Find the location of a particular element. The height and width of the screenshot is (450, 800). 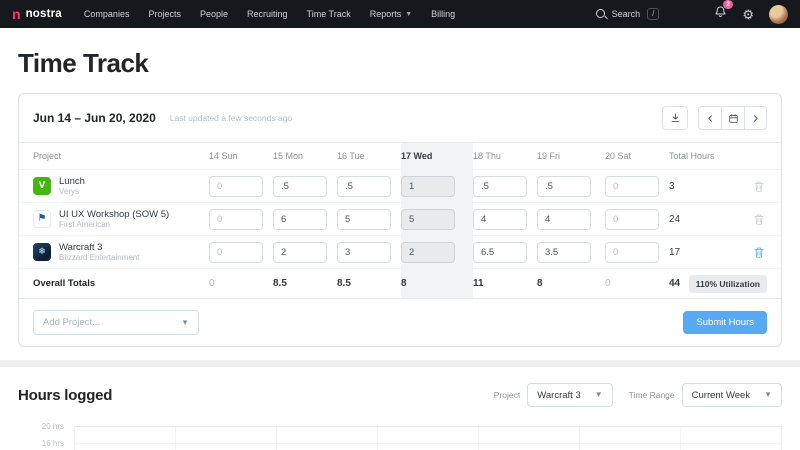

utilization-badge: 110% Utilization is located at coordinates (727, 283).